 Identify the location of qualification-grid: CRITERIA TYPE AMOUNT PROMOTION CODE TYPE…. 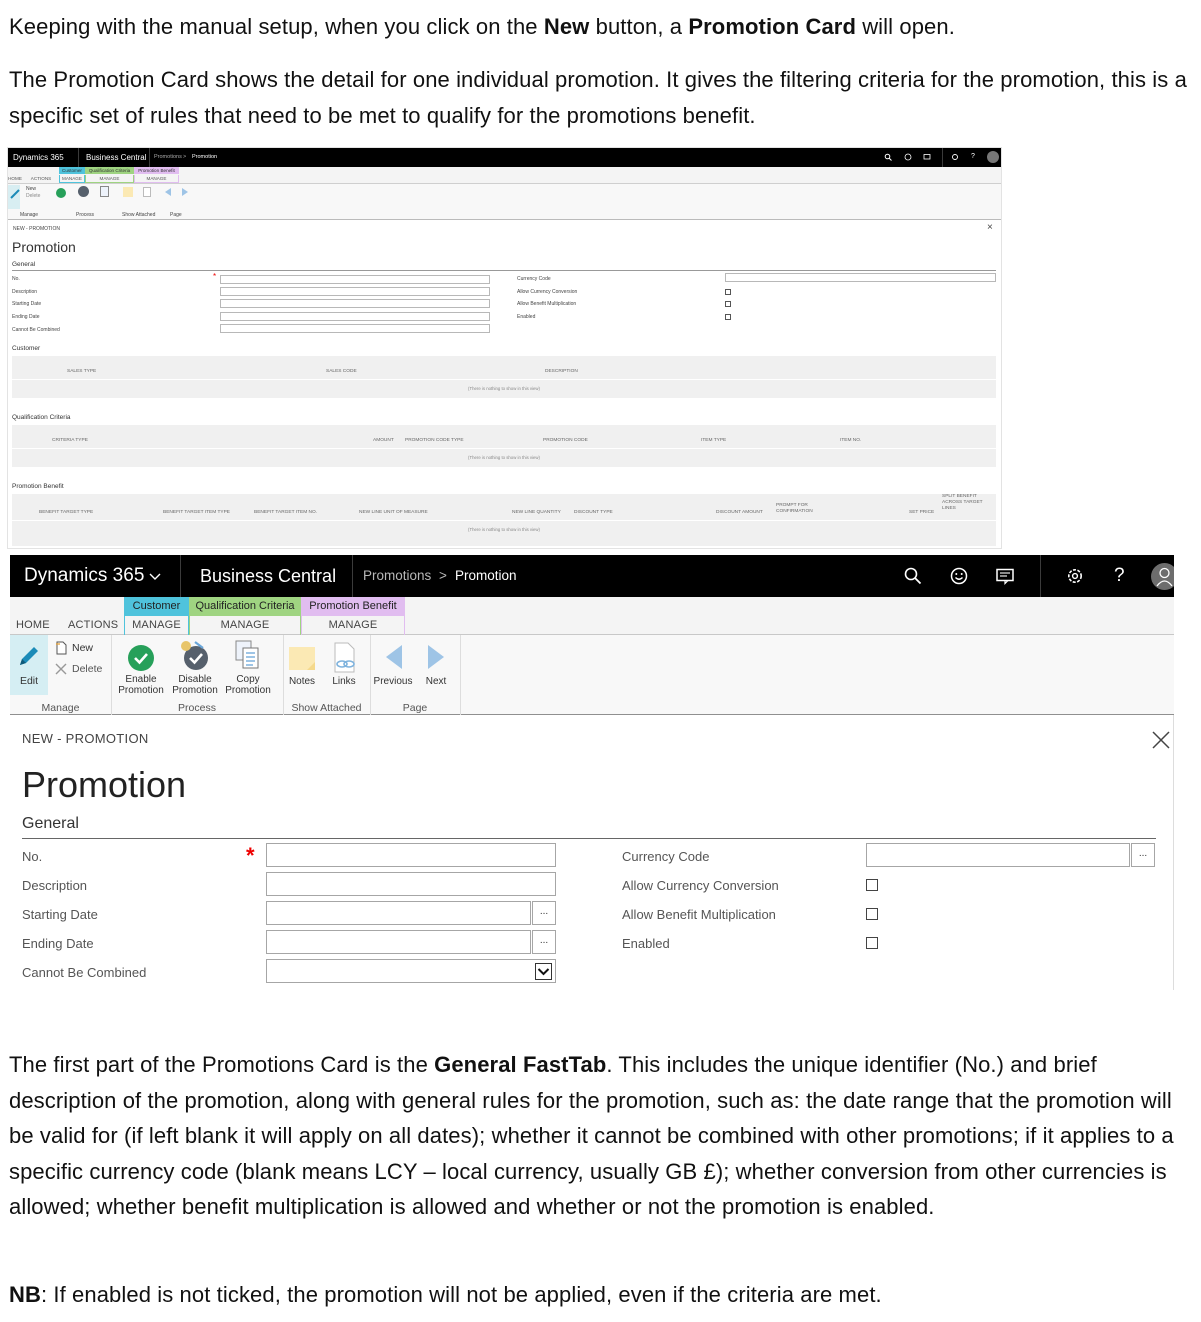
(504, 446).